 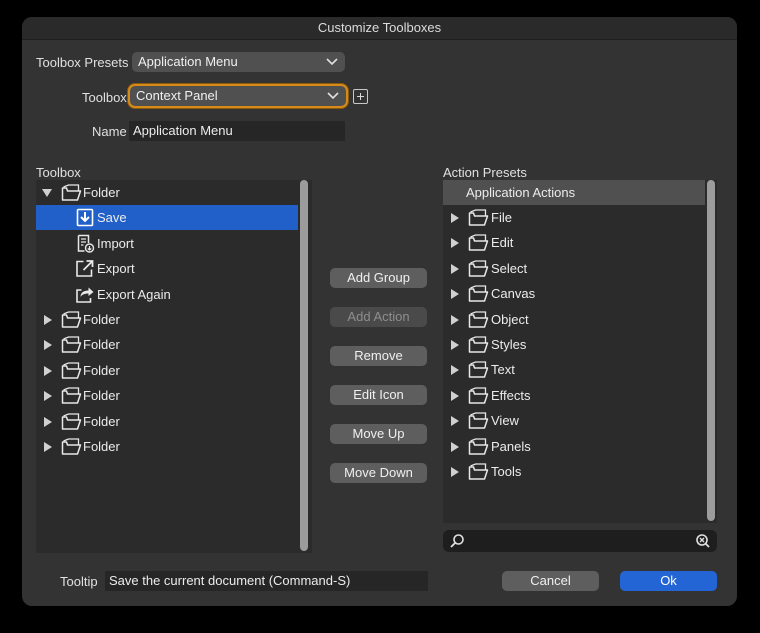 What do you see at coordinates (115, 243) in the screenshot?
I see `tree-item-label: Import` at bounding box center [115, 243].